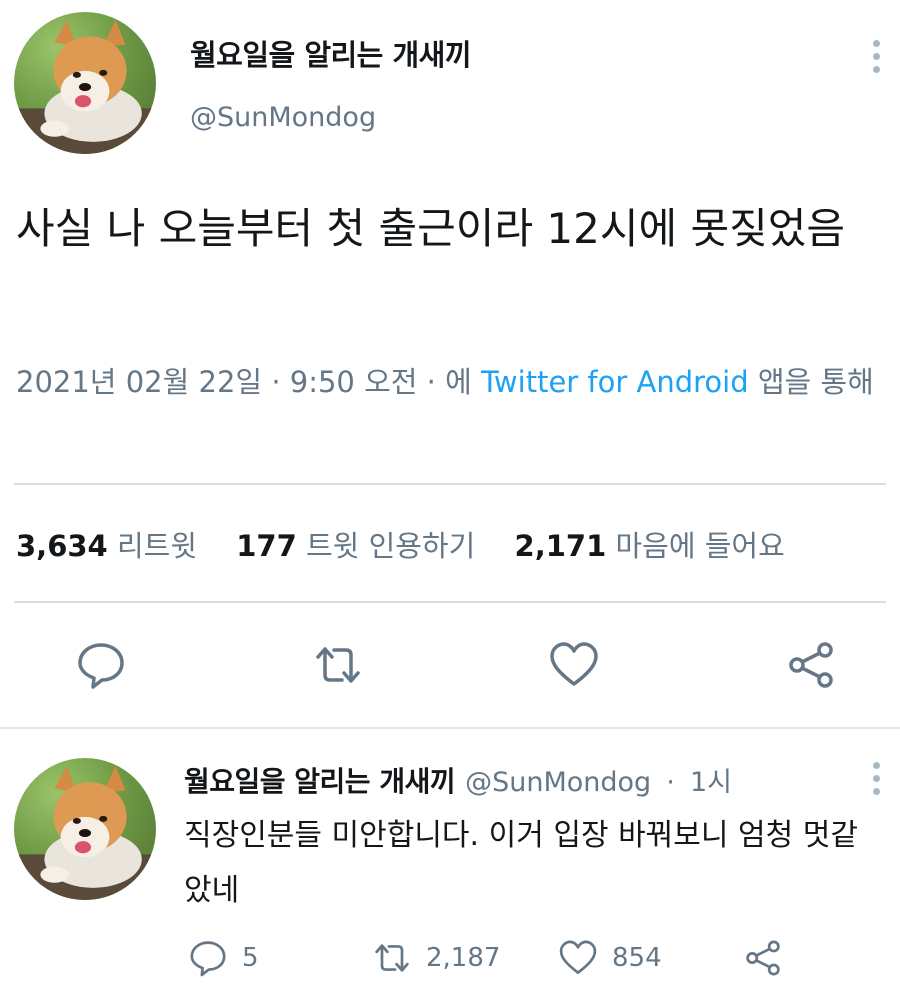 Image resolution: width=900 pixels, height=1001 pixels. I want to click on reply-share-button, so click(763, 958).